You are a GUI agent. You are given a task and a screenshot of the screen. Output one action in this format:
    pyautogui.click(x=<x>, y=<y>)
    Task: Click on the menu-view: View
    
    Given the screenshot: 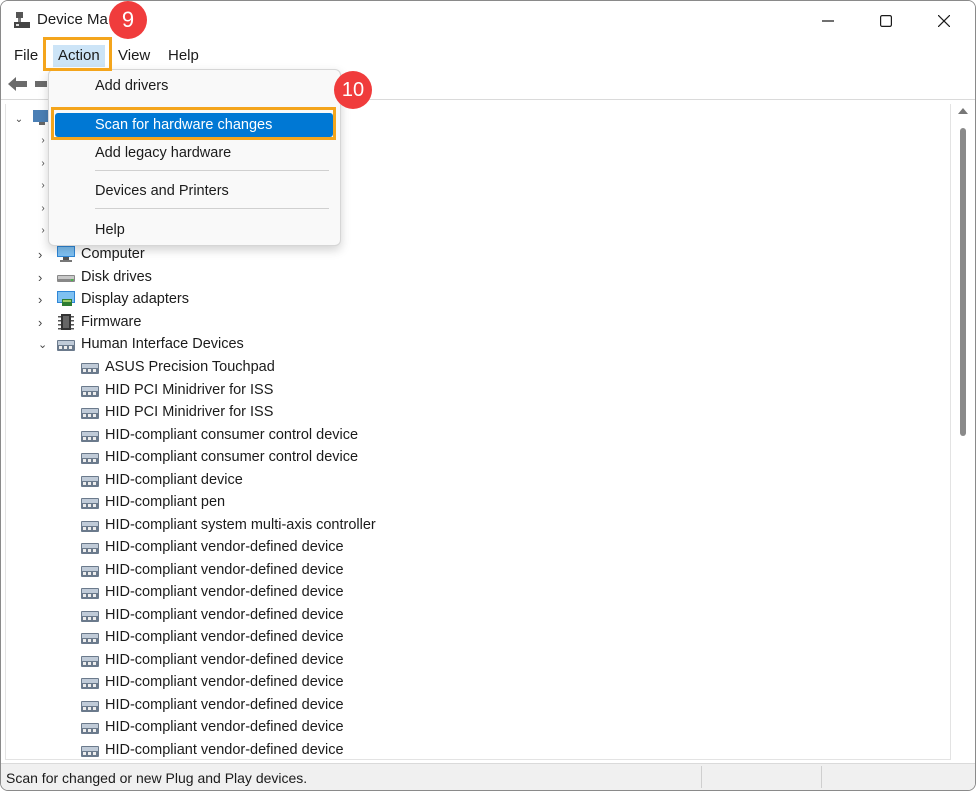 What is the action you would take?
    pyautogui.click(x=134, y=56)
    